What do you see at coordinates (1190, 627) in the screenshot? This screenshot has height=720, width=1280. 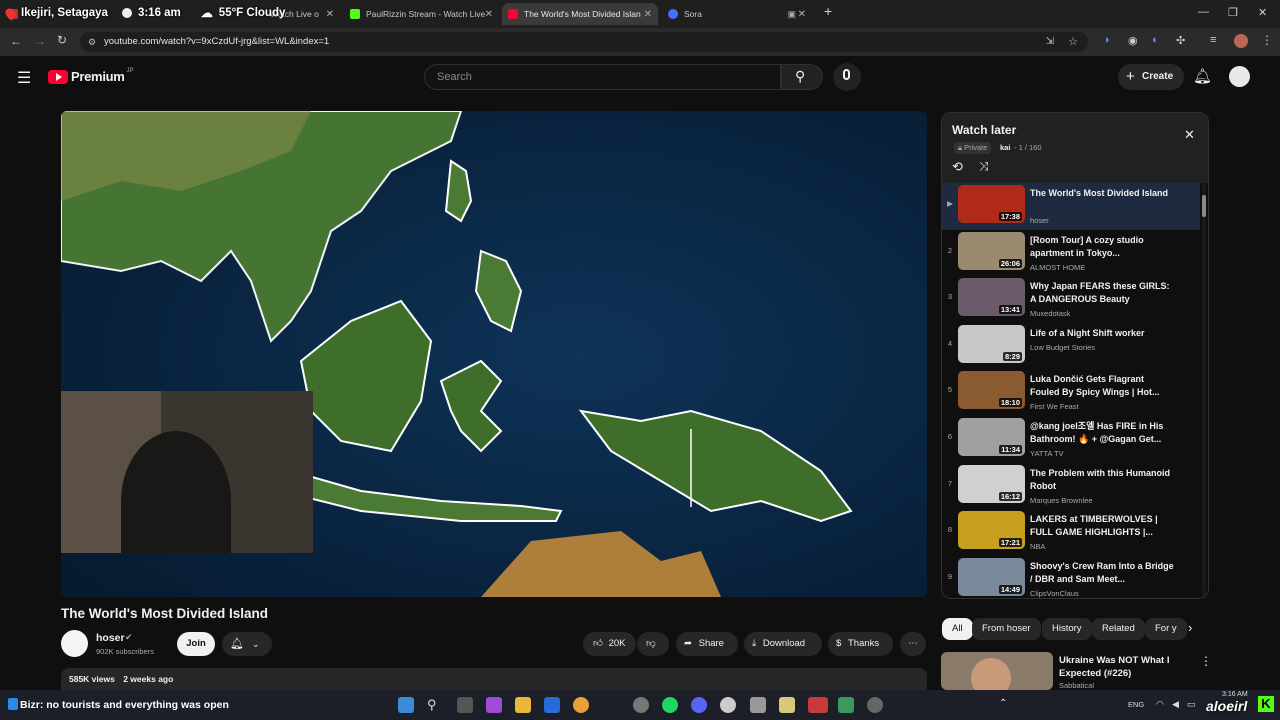 I see `chevron-right-icon: ›` at bounding box center [1190, 627].